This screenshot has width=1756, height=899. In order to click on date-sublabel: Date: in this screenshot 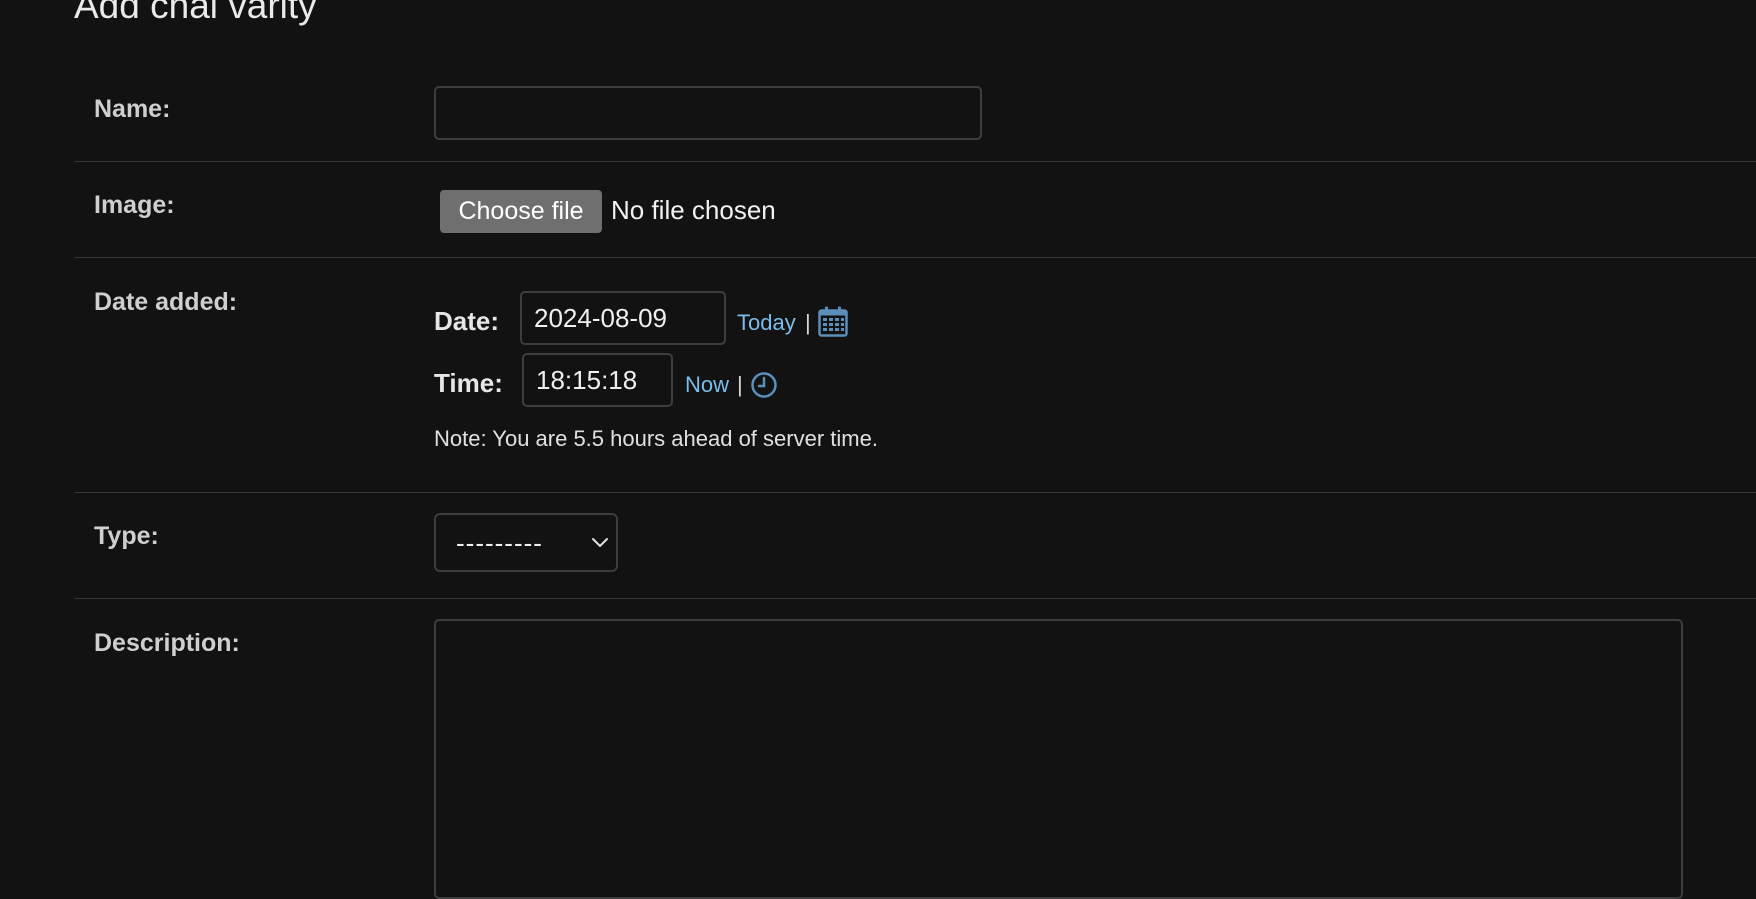, I will do `click(467, 321)`.